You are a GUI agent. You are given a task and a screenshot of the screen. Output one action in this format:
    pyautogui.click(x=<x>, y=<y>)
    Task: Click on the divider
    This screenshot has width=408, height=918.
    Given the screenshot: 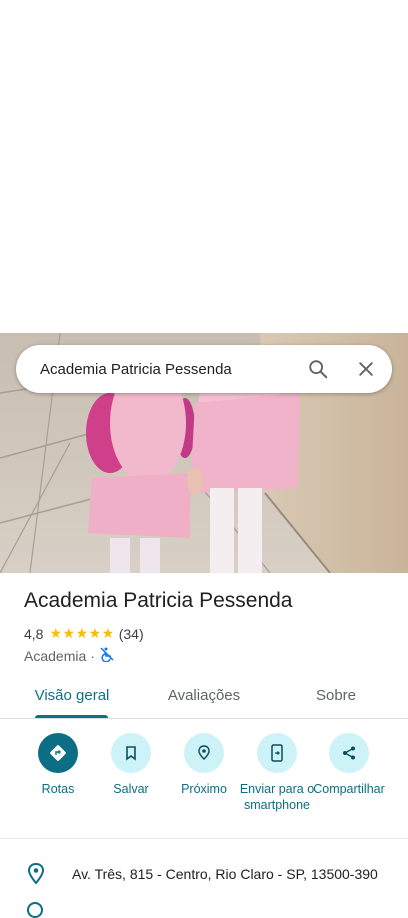 What is the action you would take?
    pyautogui.click(x=204, y=838)
    